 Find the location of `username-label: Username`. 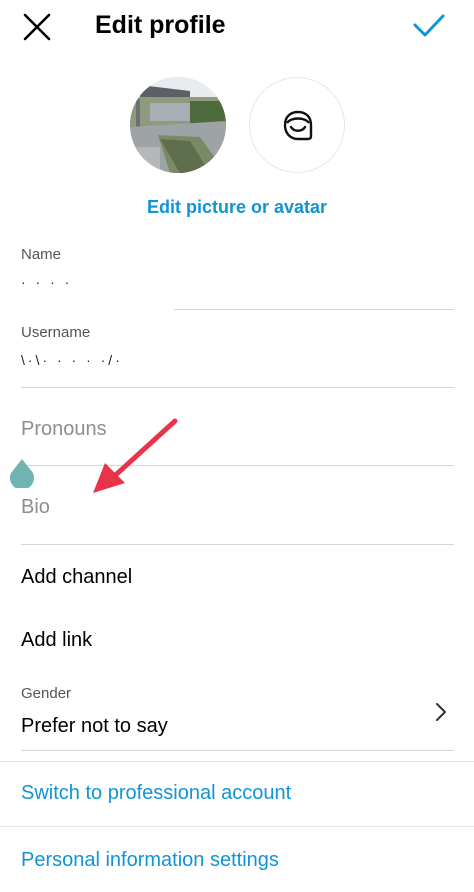

username-label: Username is located at coordinates (56, 332).